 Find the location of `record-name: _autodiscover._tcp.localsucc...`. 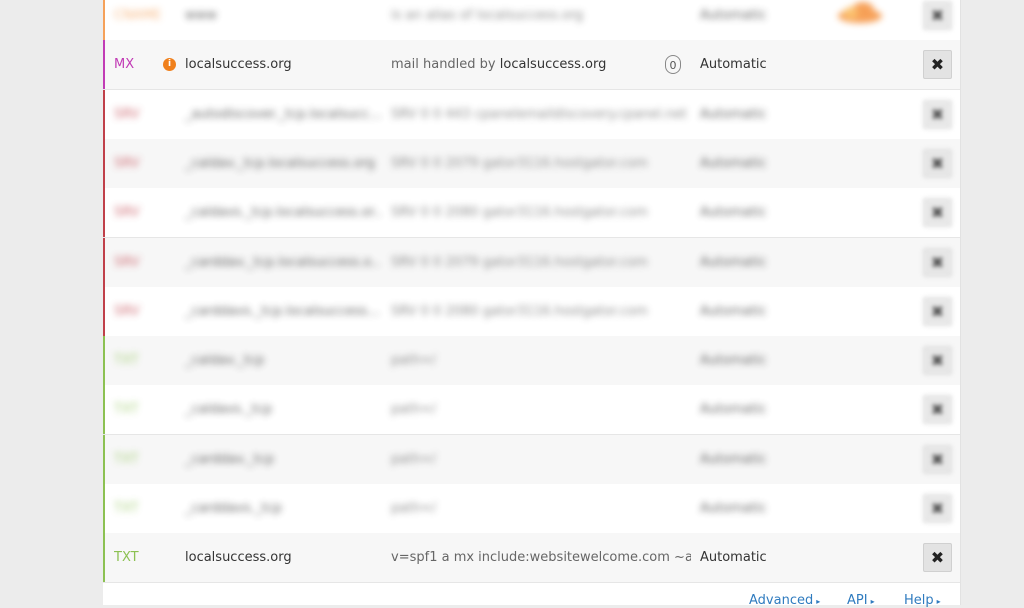

record-name: _autodiscover._tcp.localsucc... is located at coordinates (283, 114).